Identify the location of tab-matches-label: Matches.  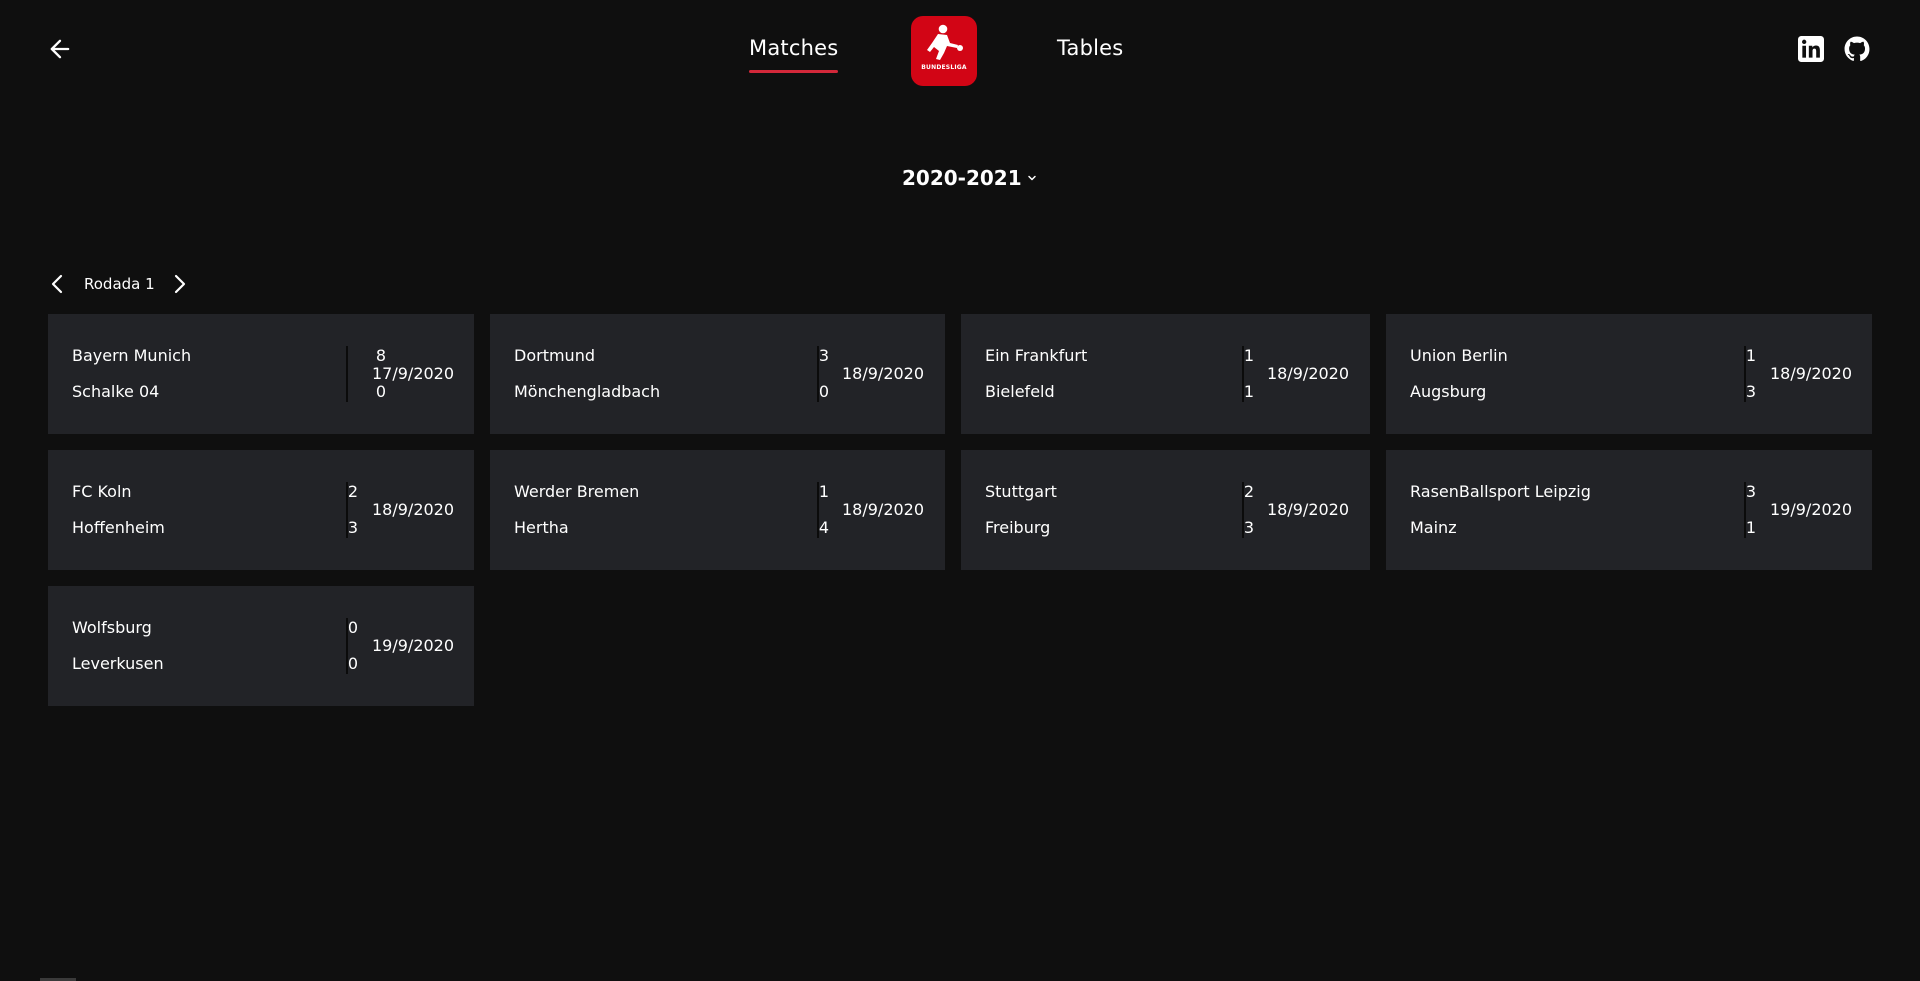
(794, 48).